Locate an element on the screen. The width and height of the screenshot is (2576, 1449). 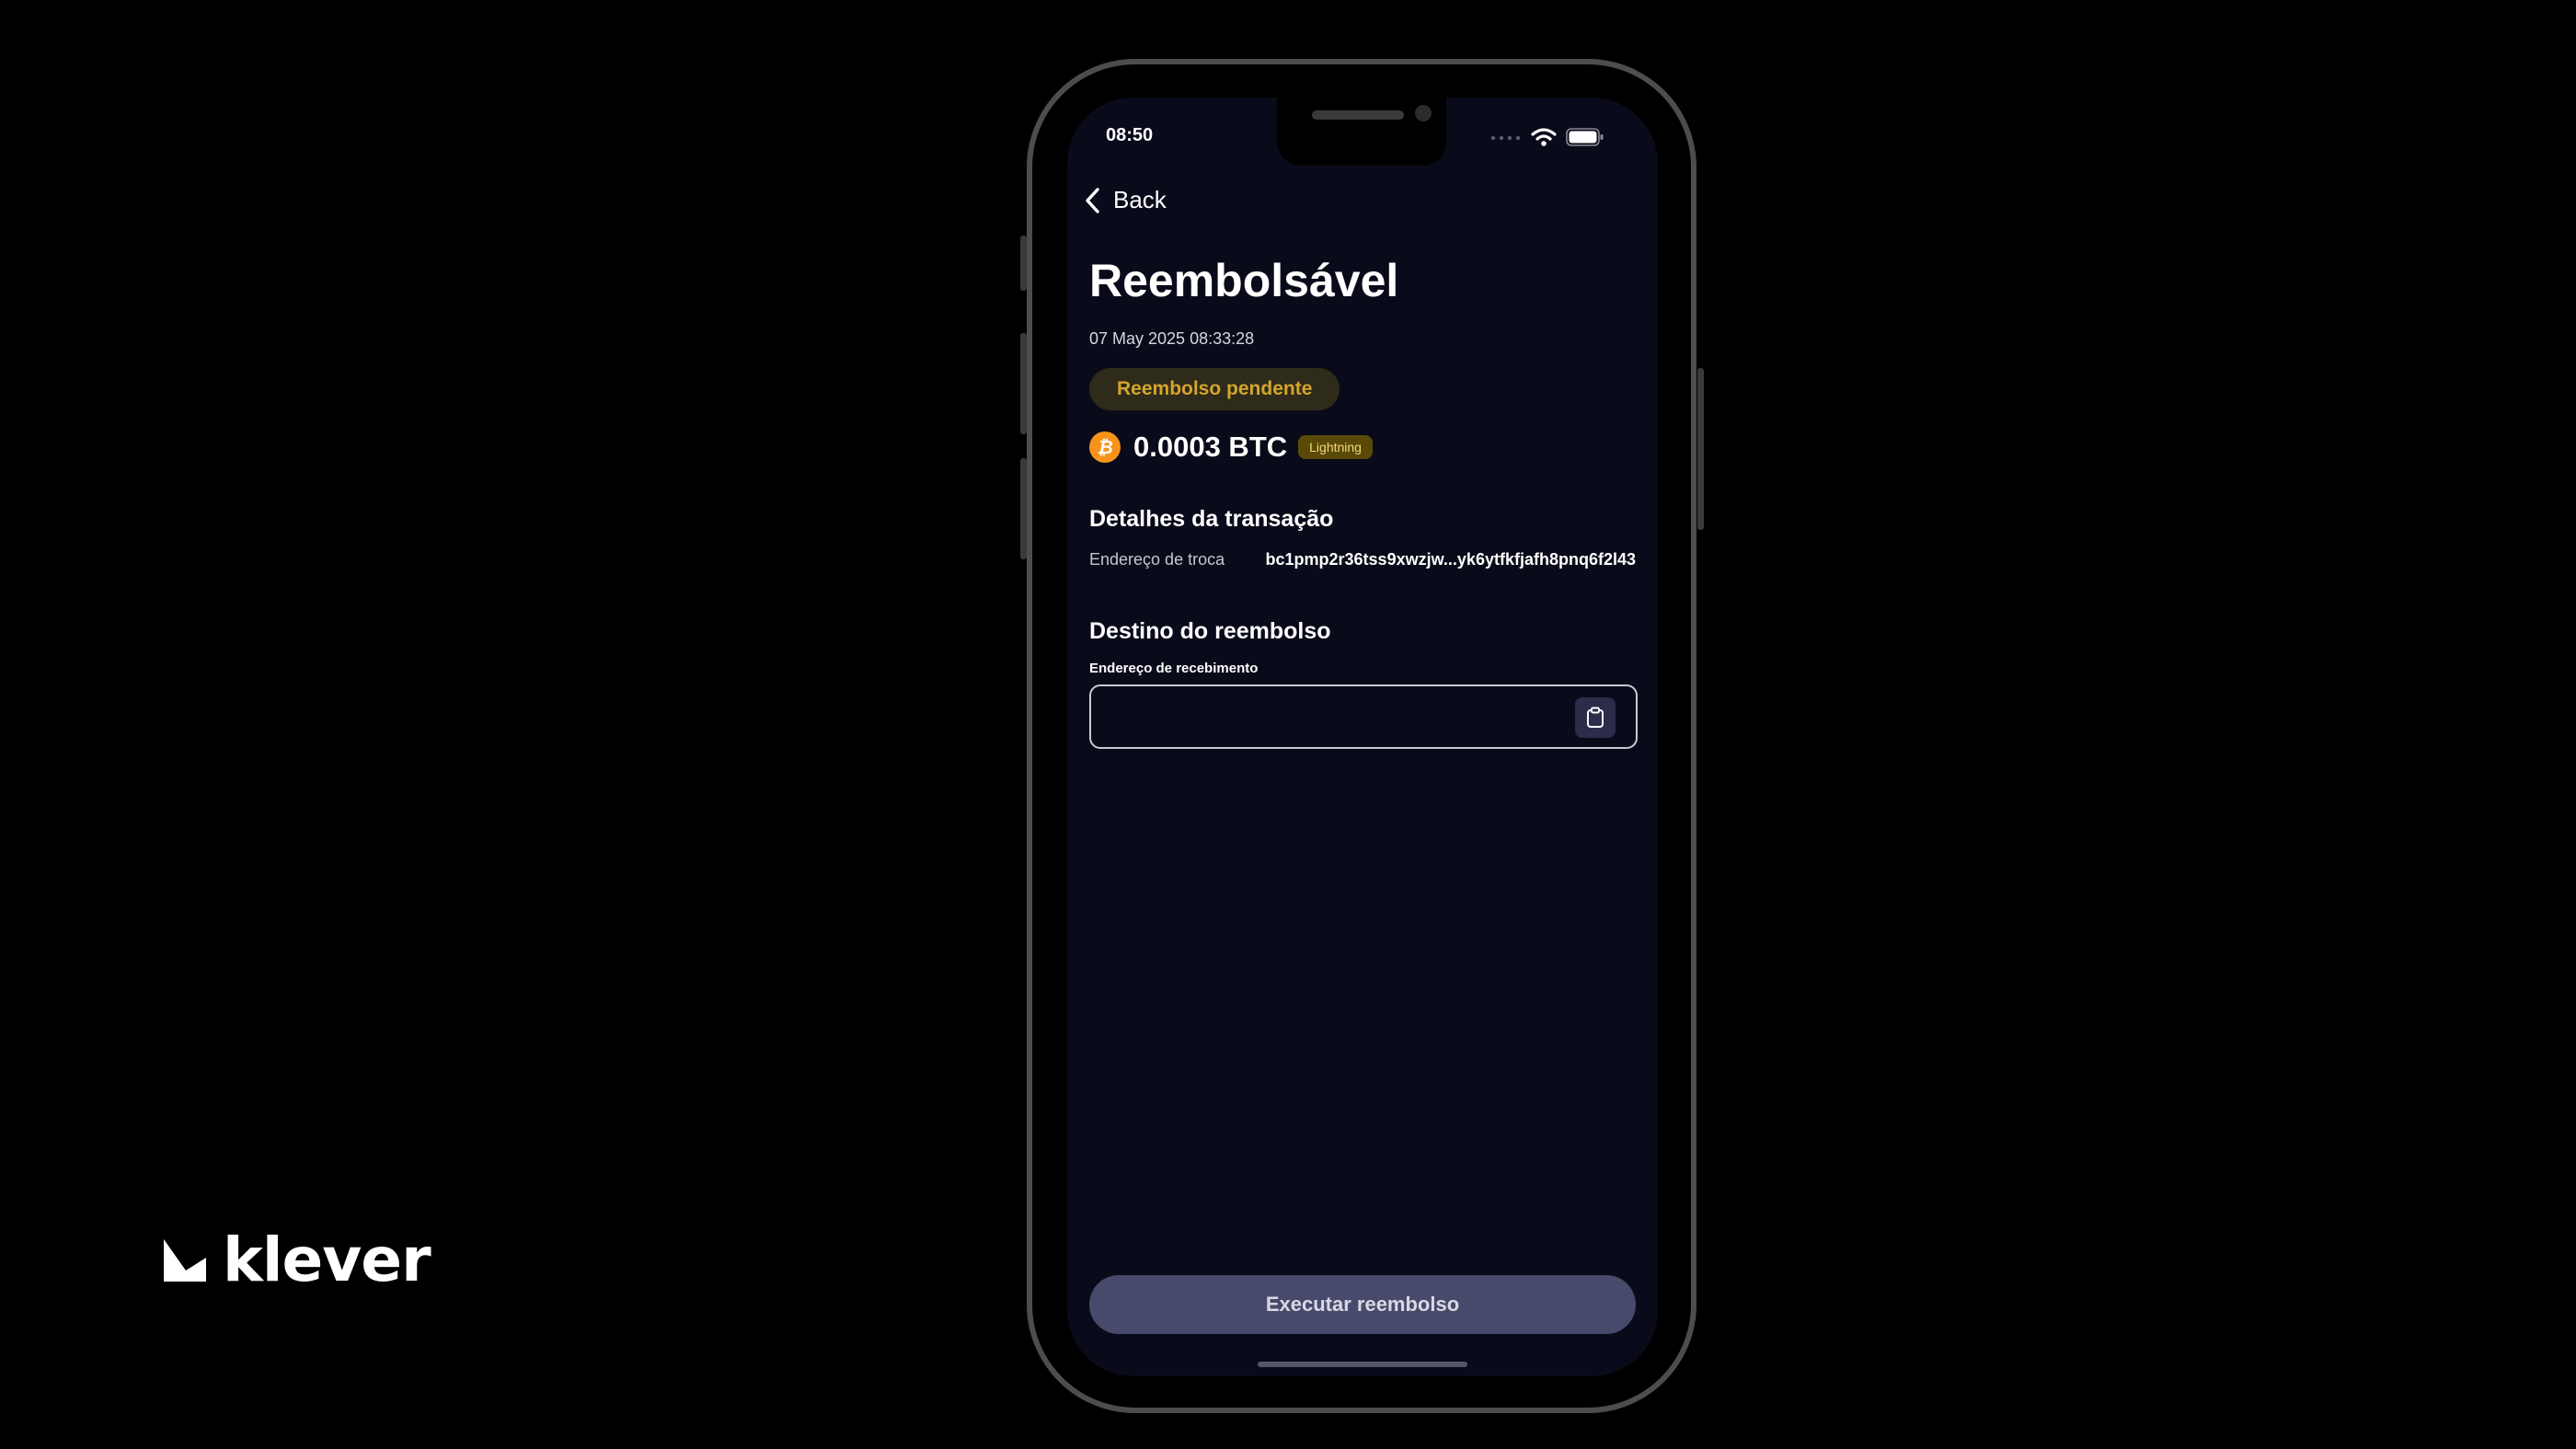
cellular-signal-icon is located at coordinates (1505, 138).